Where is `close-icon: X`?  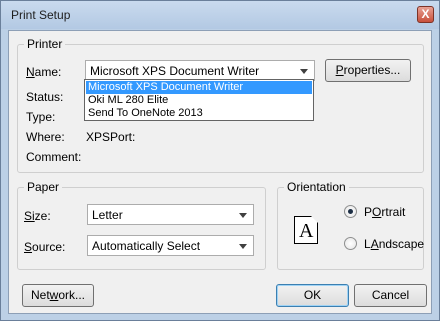 close-icon: X is located at coordinates (425, 14).